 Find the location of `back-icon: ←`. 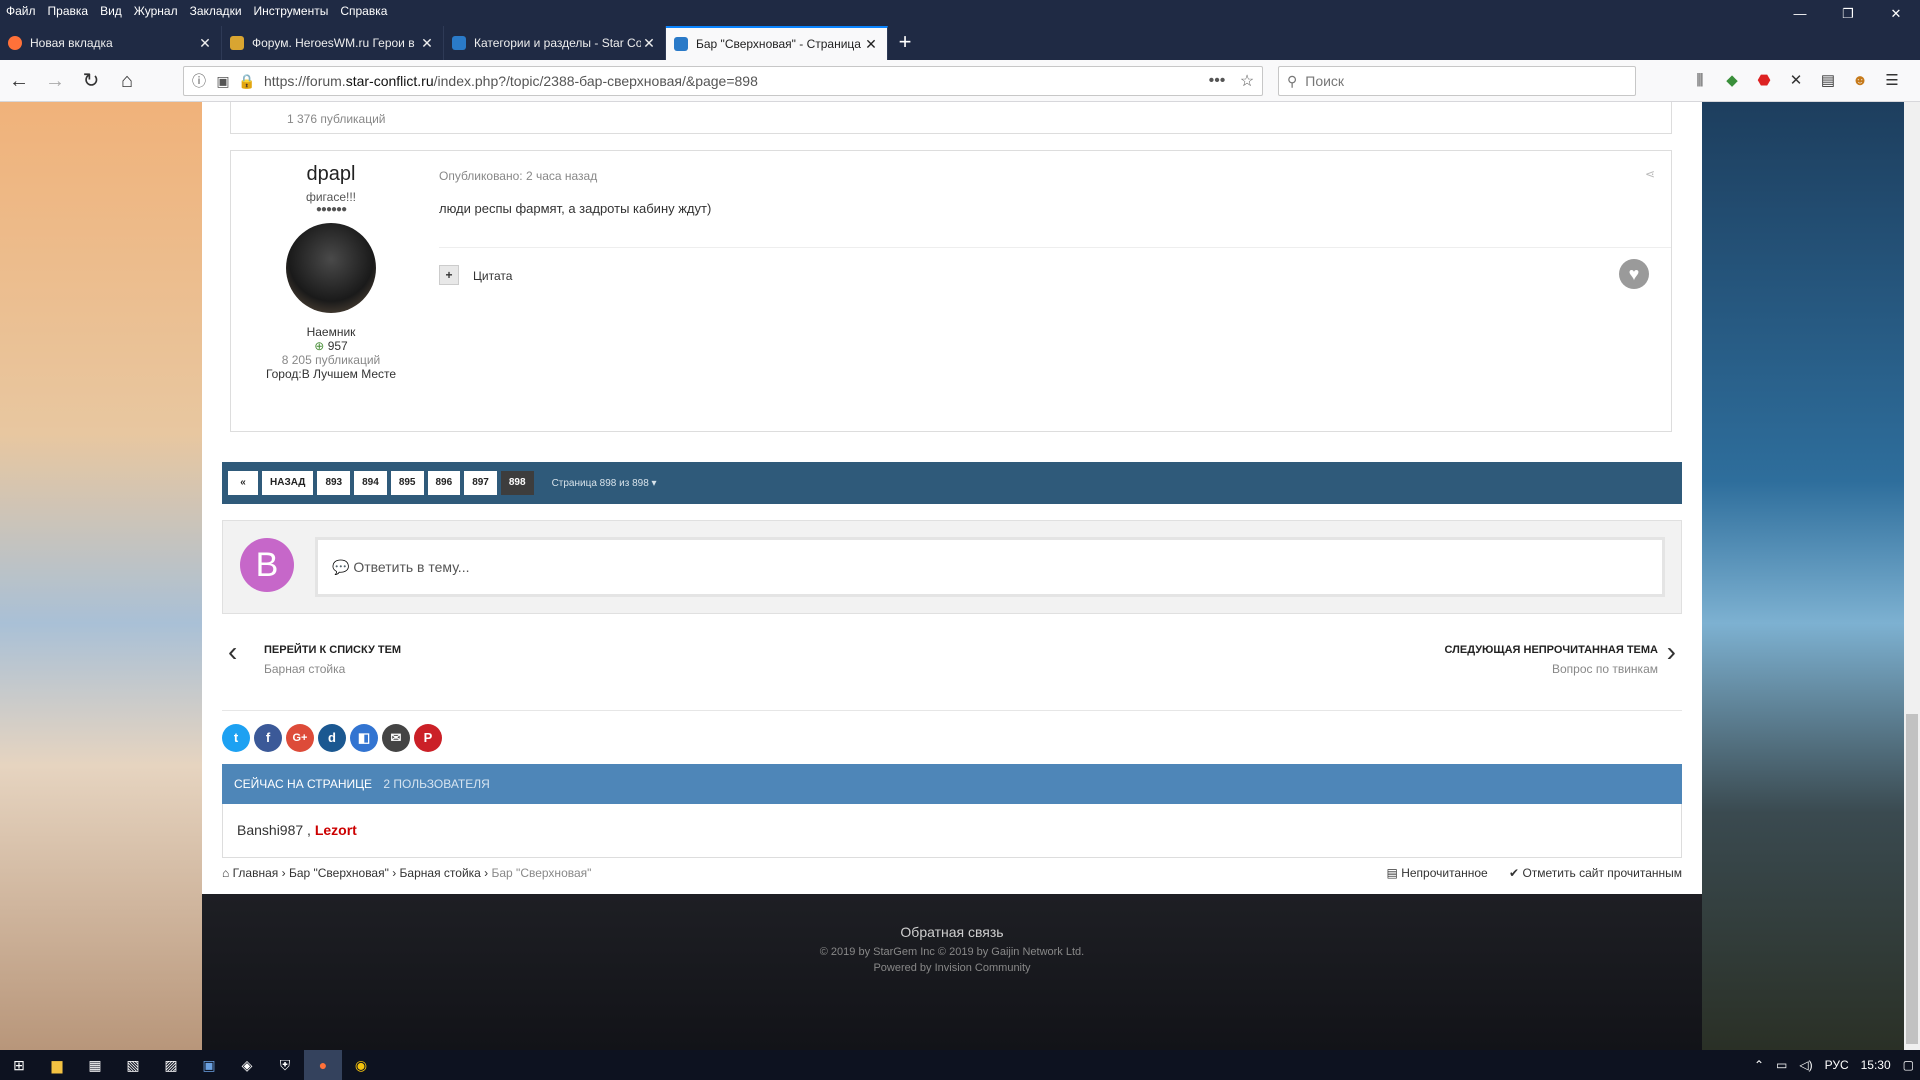

back-icon: ← is located at coordinates (19, 81).